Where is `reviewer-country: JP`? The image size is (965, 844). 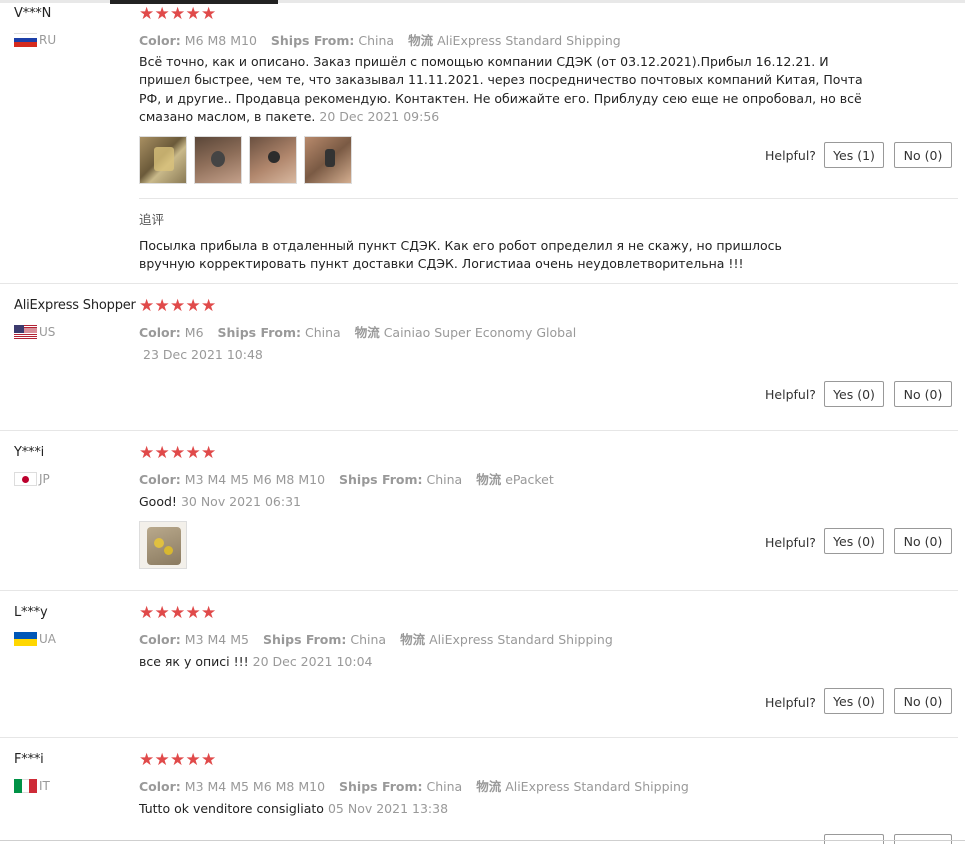
reviewer-country: JP is located at coordinates (32, 479).